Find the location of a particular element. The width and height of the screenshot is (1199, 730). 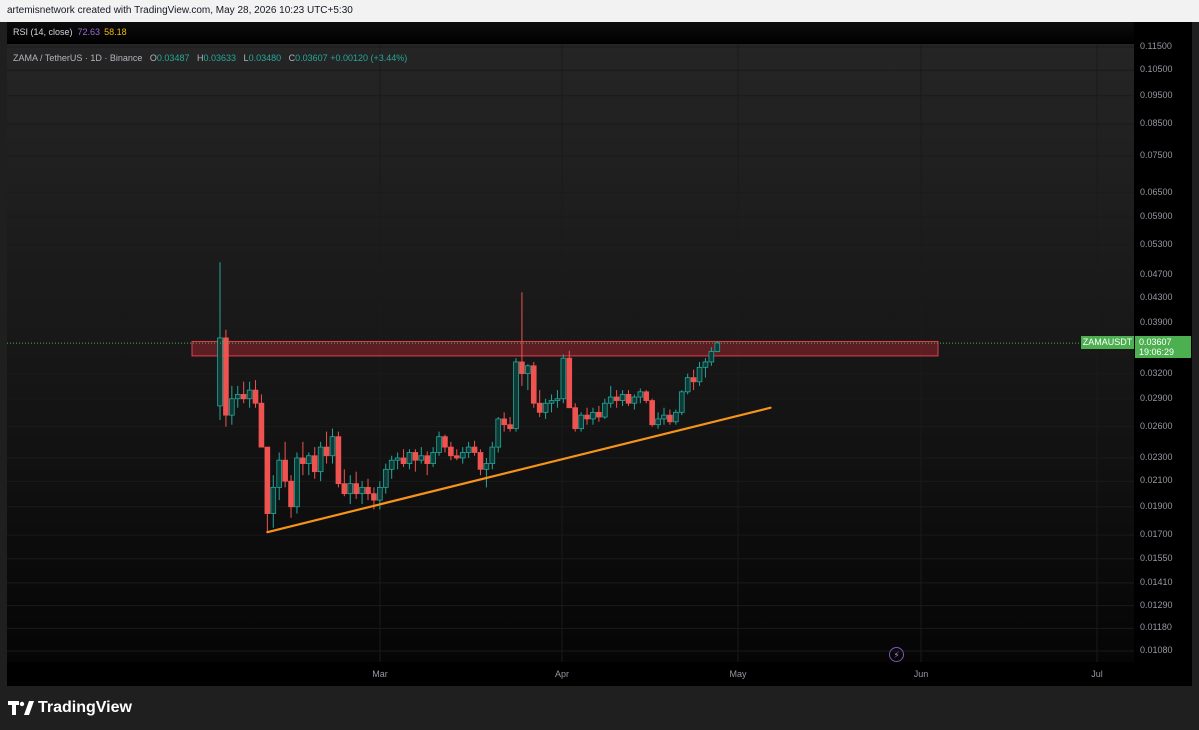

price-tick-label: 0.01180 is located at coordinates (1156, 627).